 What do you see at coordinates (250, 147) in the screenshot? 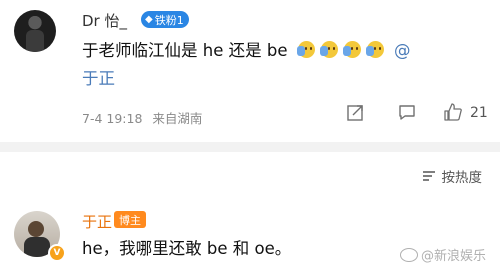
I see `divider` at bounding box center [250, 147].